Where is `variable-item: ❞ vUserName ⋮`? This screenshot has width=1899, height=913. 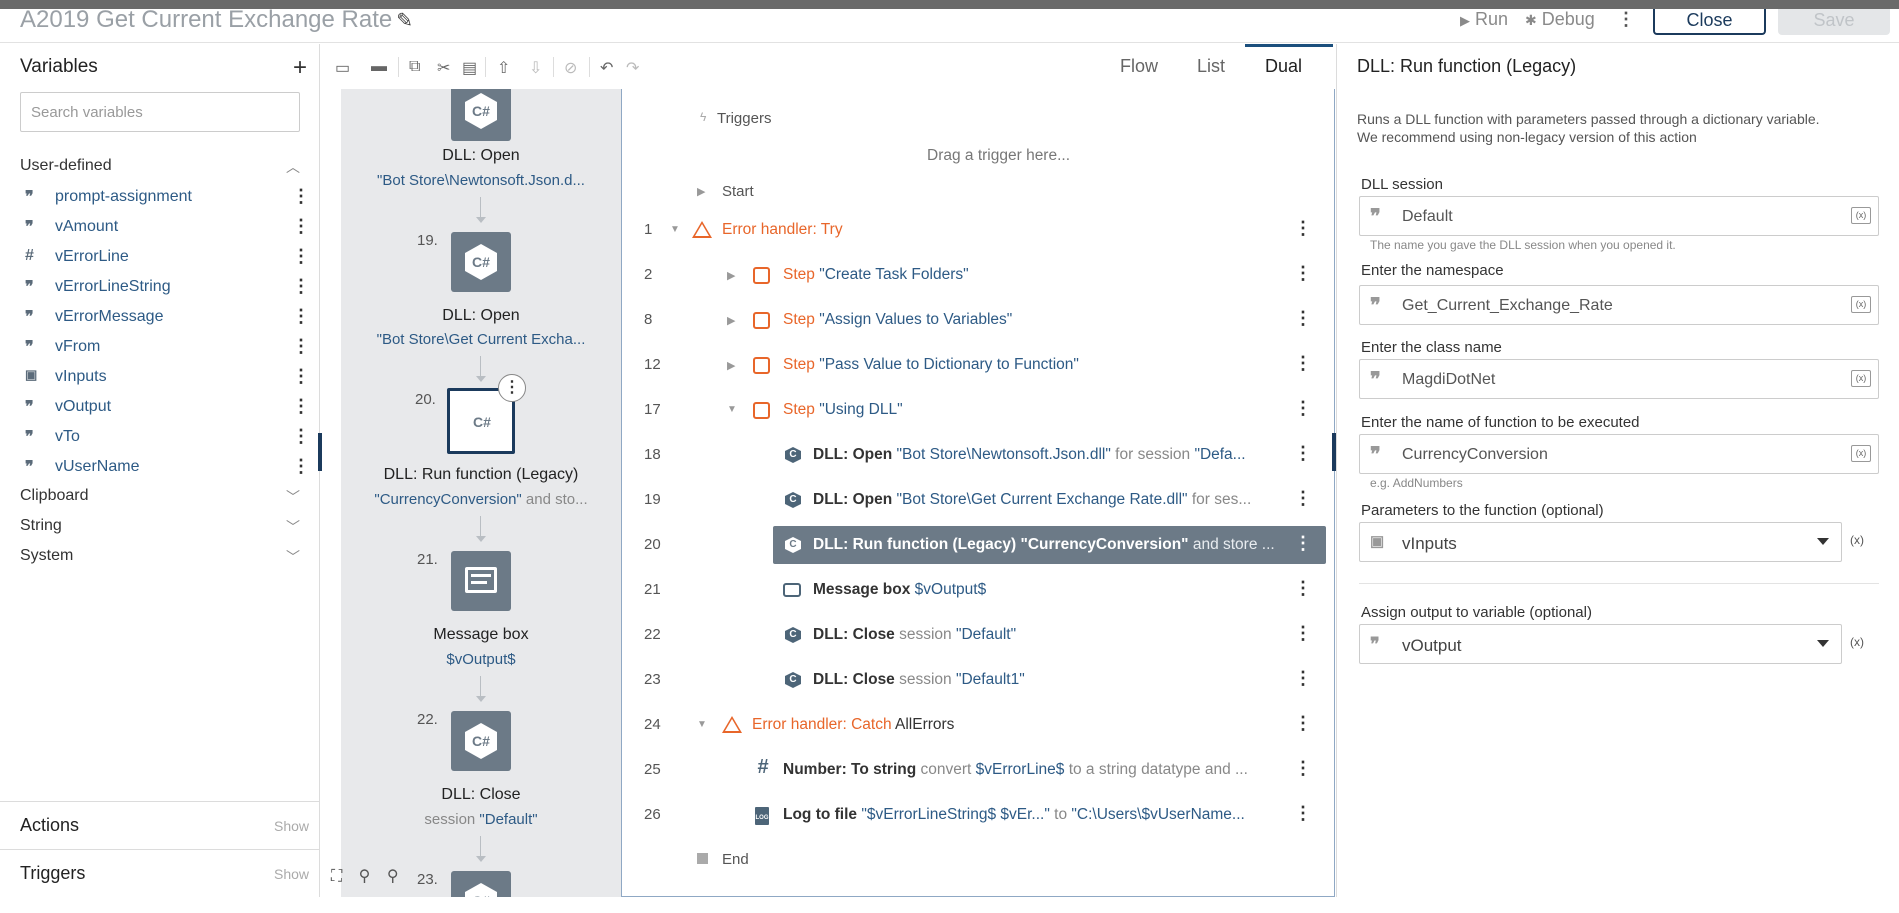
variable-item: ❞ vUserName ⋮ is located at coordinates (167, 468).